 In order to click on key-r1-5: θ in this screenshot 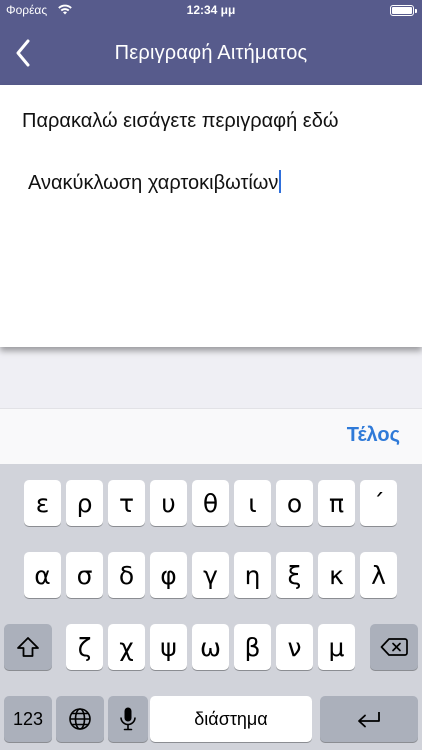, I will do `click(210, 503)`.